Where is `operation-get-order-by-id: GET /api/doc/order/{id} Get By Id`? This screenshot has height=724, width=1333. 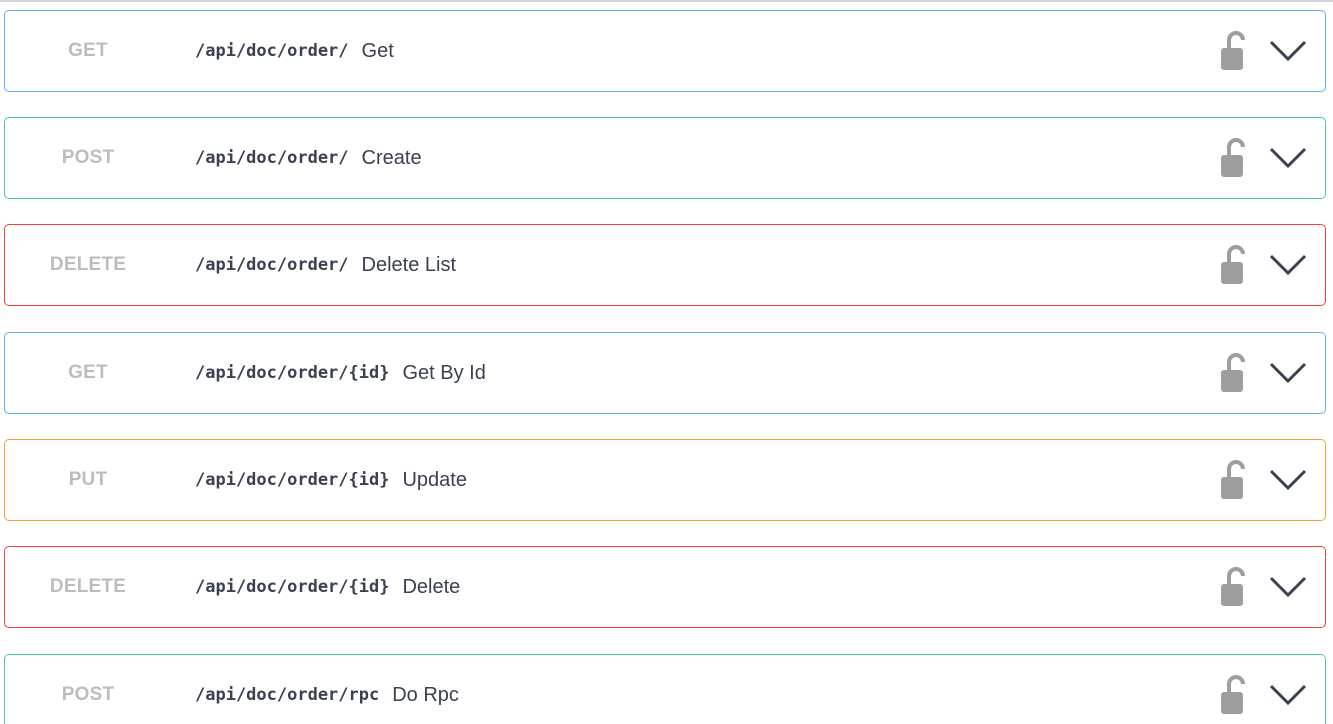
operation-get-order-by-id: GET /api/doc/order/{id} Get By Id is located at coordinates (665, 373).